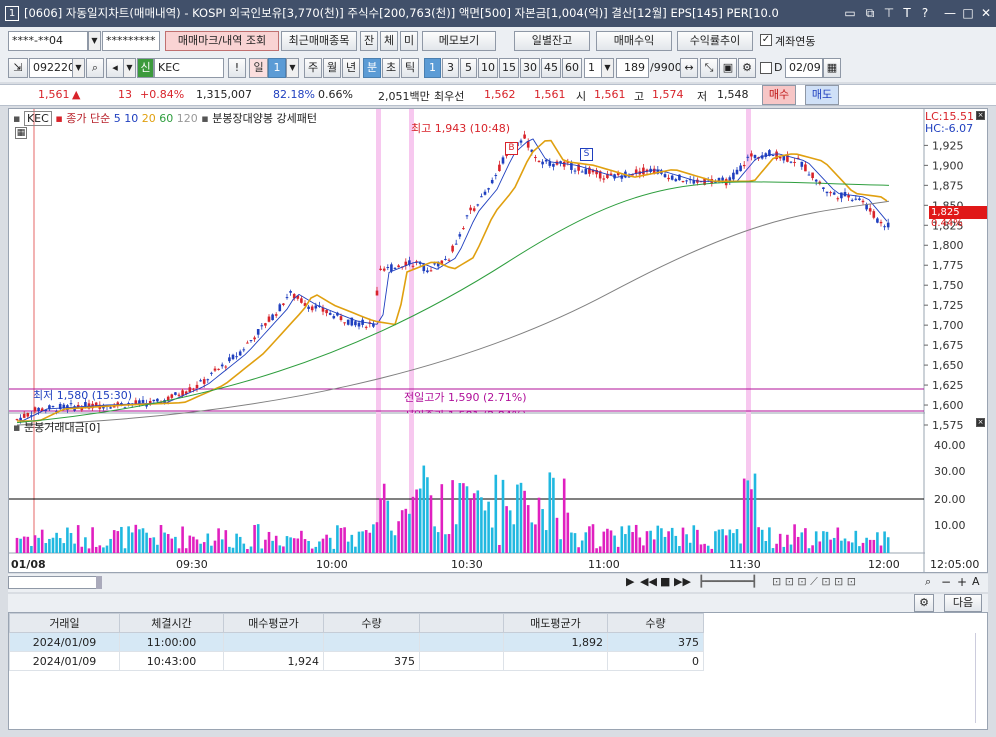 This screenshot has width=996, height=737. What do you see at coordinates (728, 581) in the screenshot?
I see `speed-slider: ┣━━━━━━━┫` at bounding box center [728, 581].